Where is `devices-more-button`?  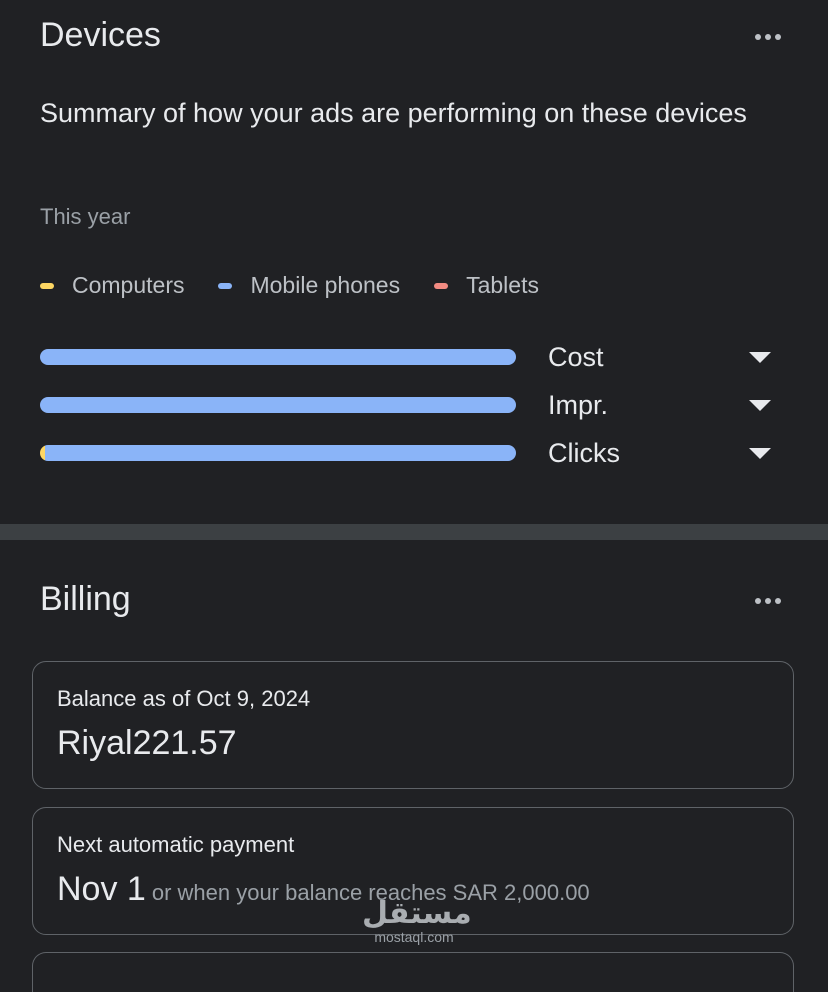 devices-more-button is located at coordinates (768, 37).